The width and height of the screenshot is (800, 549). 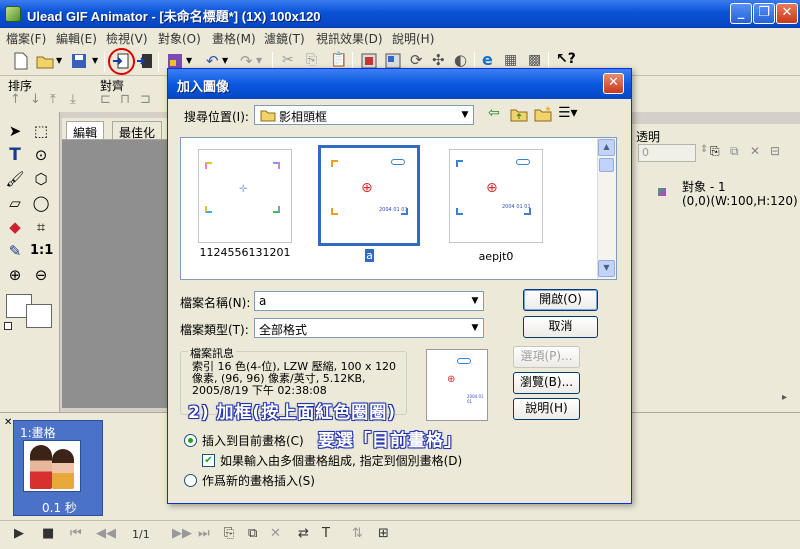 I want to click on help-button: 說明(H), so click(x=546, y=409).